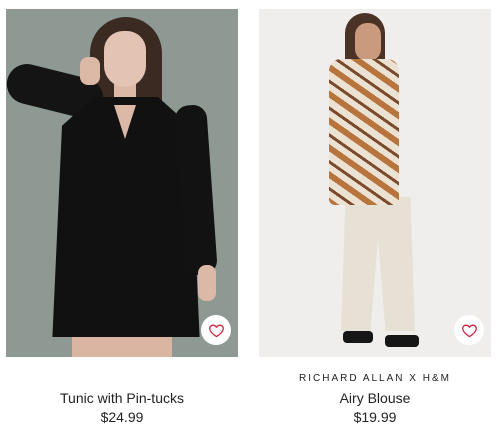 Image resolution: width=503 pixels, height=430 pixels. I want to click on product-price: $19.99, so click(375, 417).